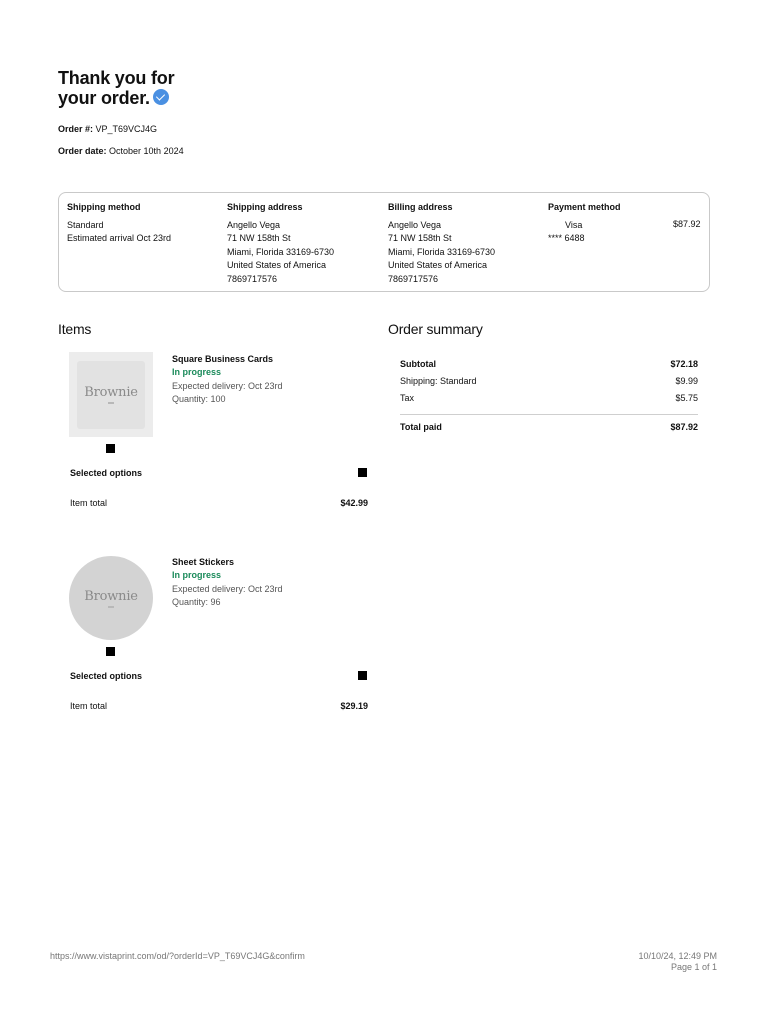 The height and width of the screenshot is (1024, 768). I want to click on footer-datetime: 10/10/24, 12:49 PM, so click(677, 956).